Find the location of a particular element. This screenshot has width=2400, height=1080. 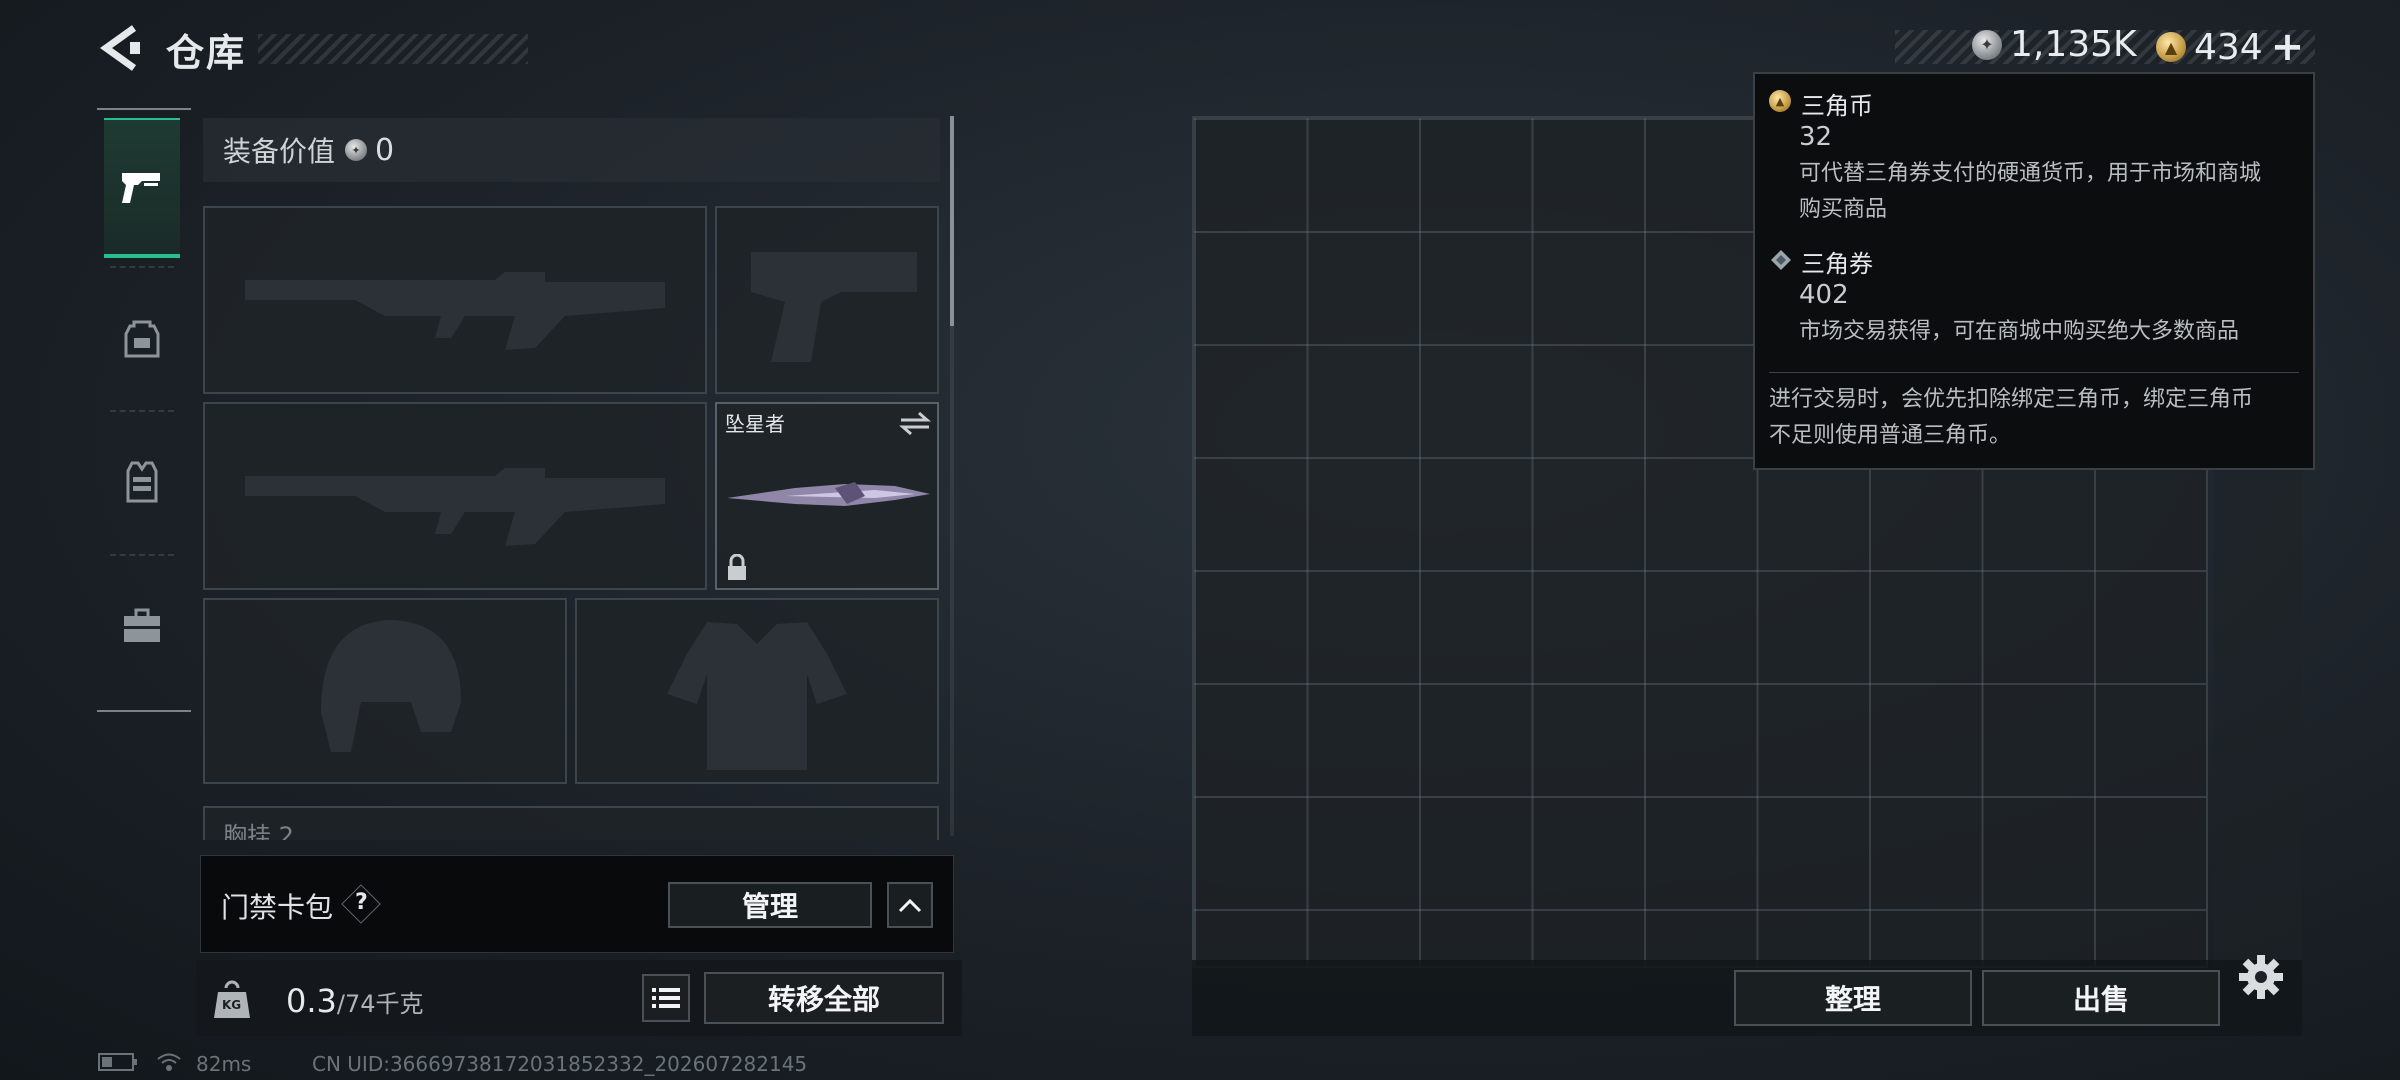

chest-rig-label: 胸挂 2 is located at coordinates (258, 828).